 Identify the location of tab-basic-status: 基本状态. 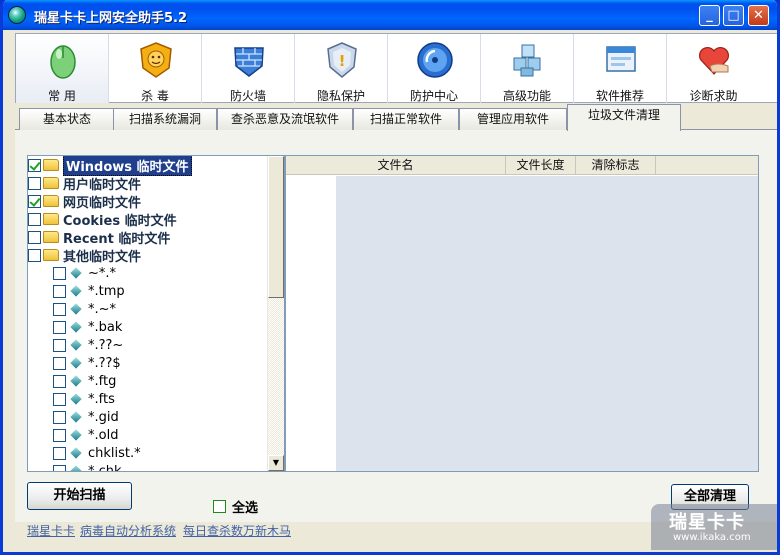
(67, 119).